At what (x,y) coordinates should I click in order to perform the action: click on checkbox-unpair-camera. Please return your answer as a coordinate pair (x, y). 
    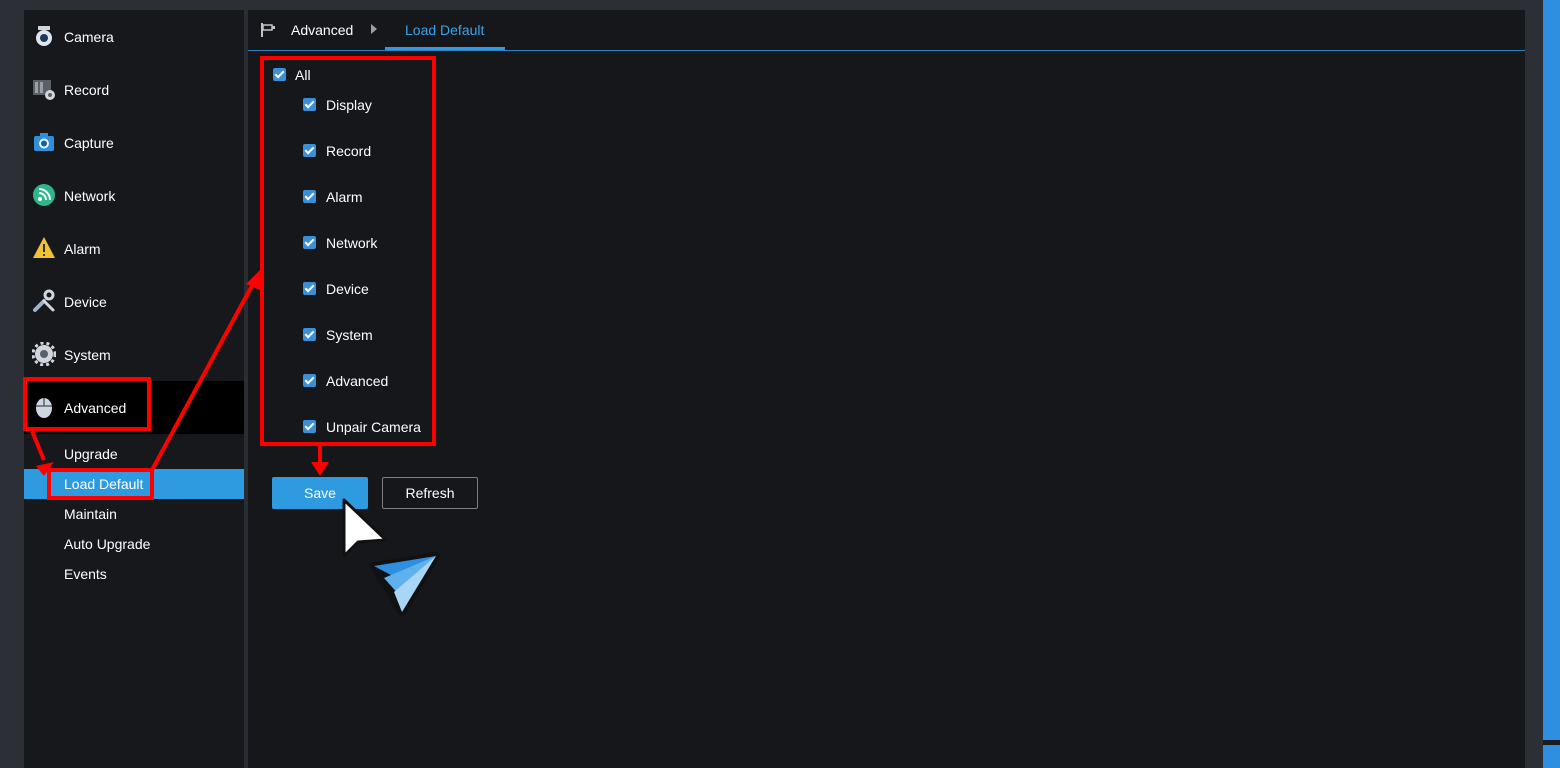
    Looking at the image, I should click on (309, 426).